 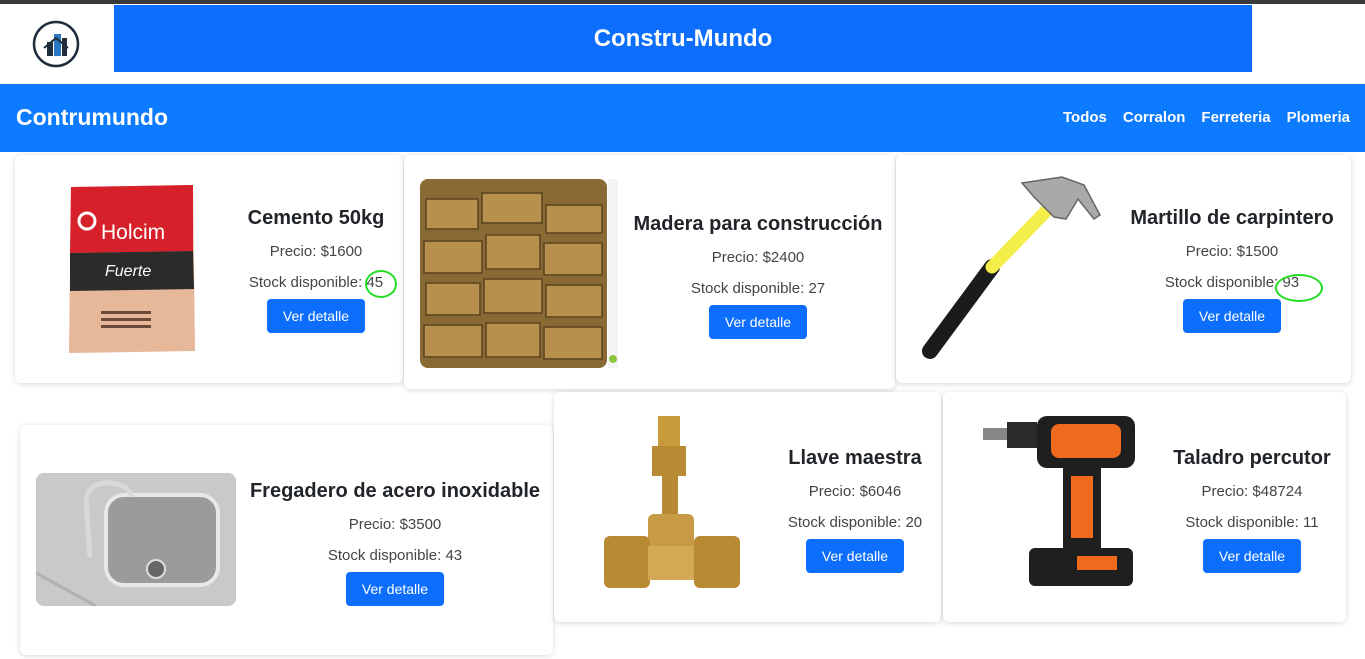 I want to click on product-image-cement-bag: Holcim Fuerte, so click(x=132, y=269).